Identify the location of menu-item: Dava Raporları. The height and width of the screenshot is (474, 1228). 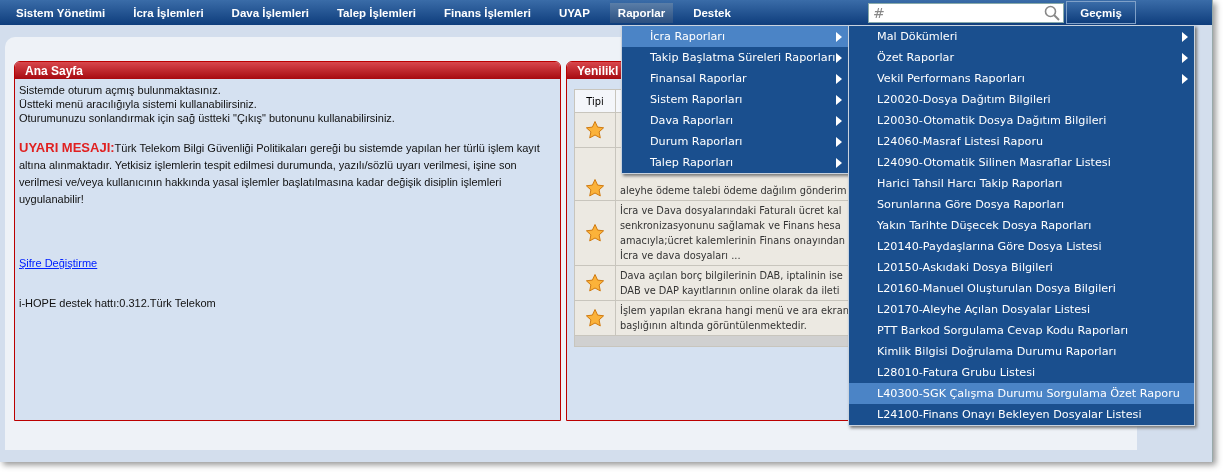
(735, 120).